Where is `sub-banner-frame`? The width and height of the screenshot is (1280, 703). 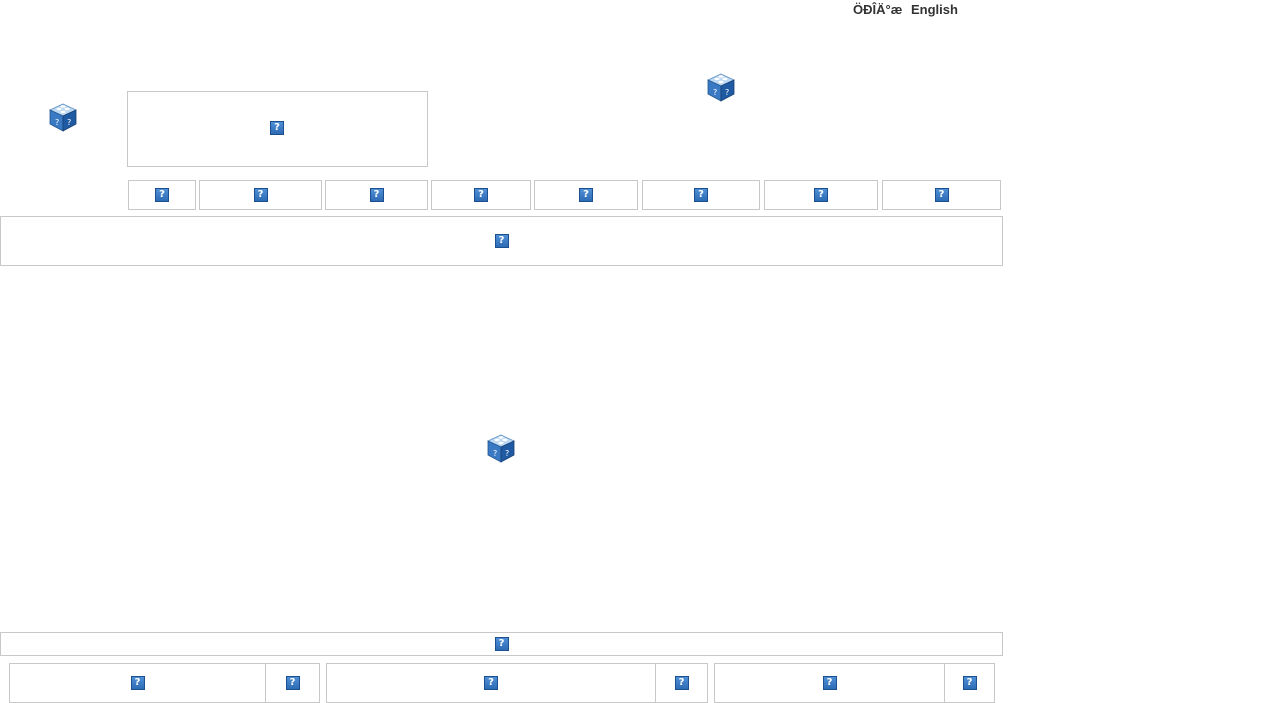
sub-banner-frame is located at coordinates (501, 241).